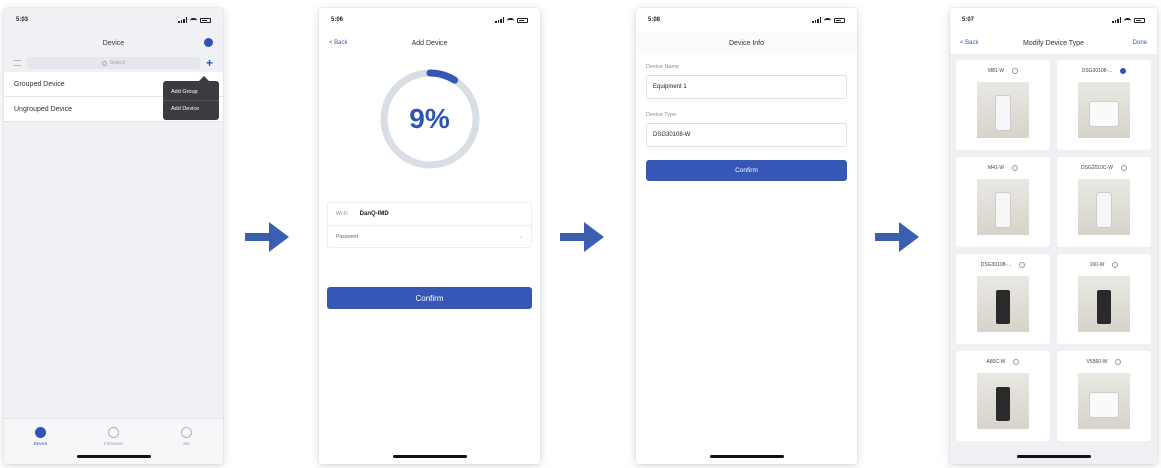 This screenshot has width=1161, height=468. What do you see at coordinates (17, 63) in the screenshot?
I see `filter-icon` at bounding box center [17, 63].